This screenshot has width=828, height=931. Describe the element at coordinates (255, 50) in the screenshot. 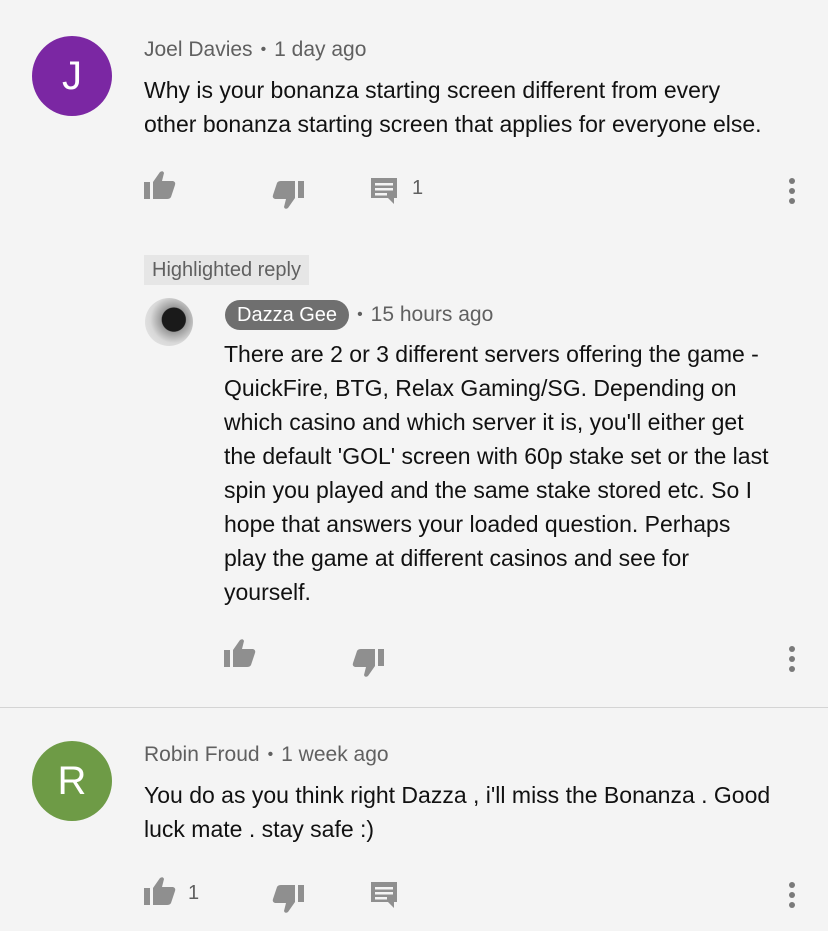

I see `comment-meta: Joel Davies • 1 day ago` at that location.